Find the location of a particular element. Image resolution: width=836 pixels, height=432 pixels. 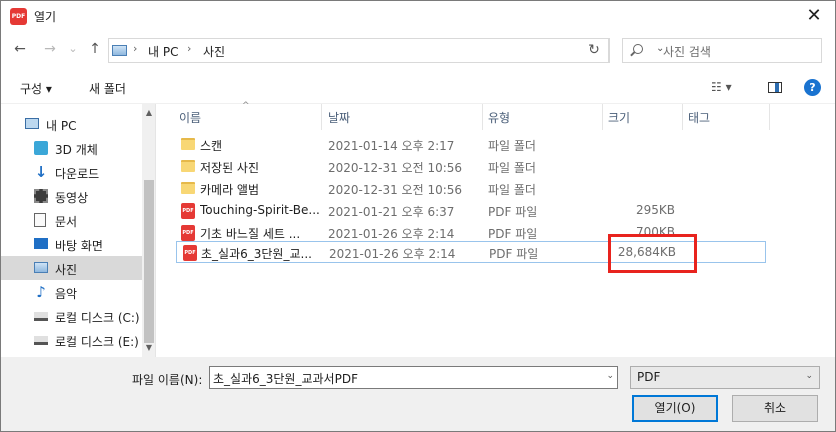

sidebar-item-downloads: ↓ 다운로드 is located at coordinates (71, 172).